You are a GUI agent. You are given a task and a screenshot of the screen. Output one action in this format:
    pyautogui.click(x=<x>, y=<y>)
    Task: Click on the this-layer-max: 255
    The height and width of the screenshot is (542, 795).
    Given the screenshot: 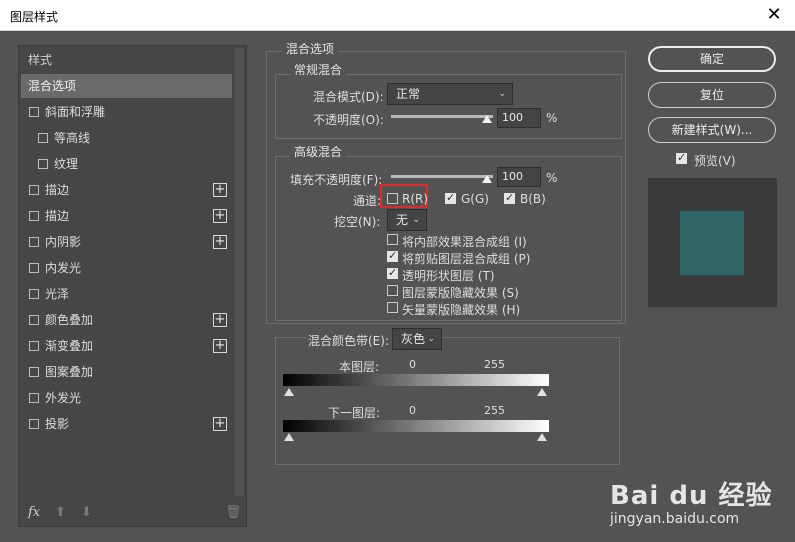 What is the action you would take?
    pyautogui.click(x=494, y=364)
    